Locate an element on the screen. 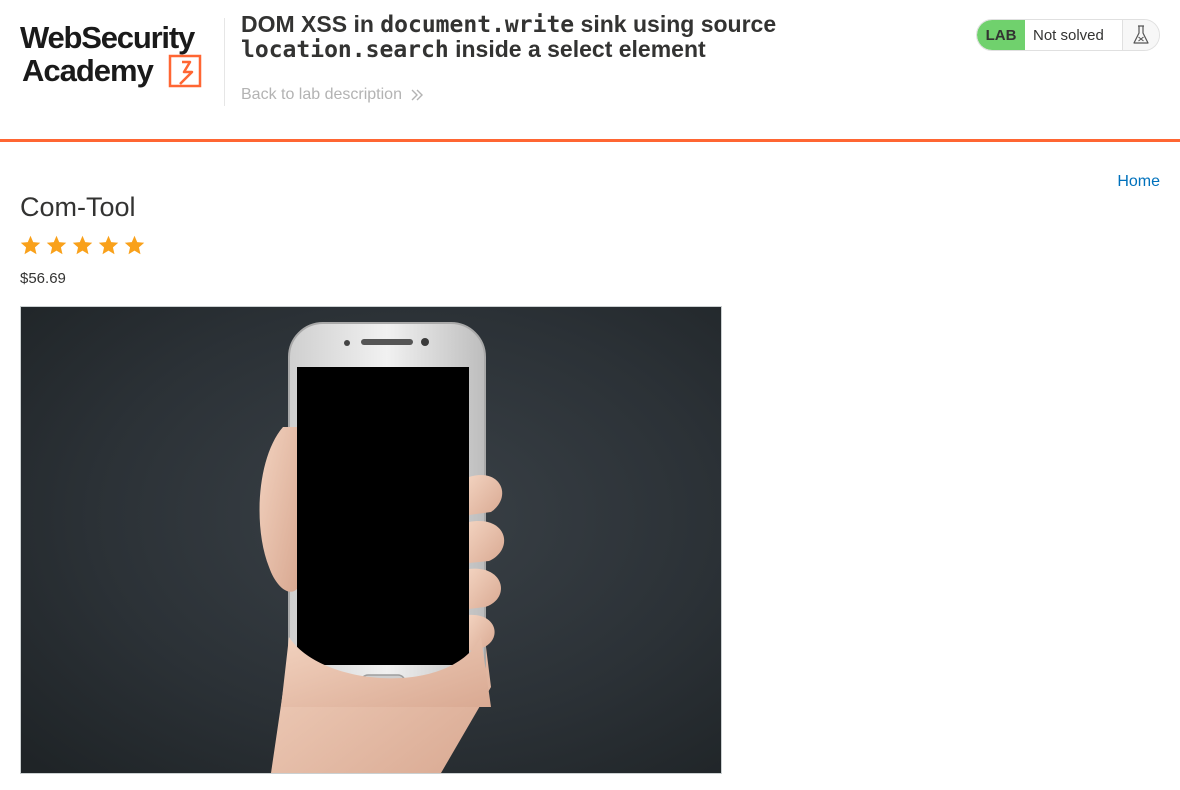 The width and height of the screenshot is (1180, 790). lab-title-text-1: DOM XSS in is located at coordinates (311, 24).